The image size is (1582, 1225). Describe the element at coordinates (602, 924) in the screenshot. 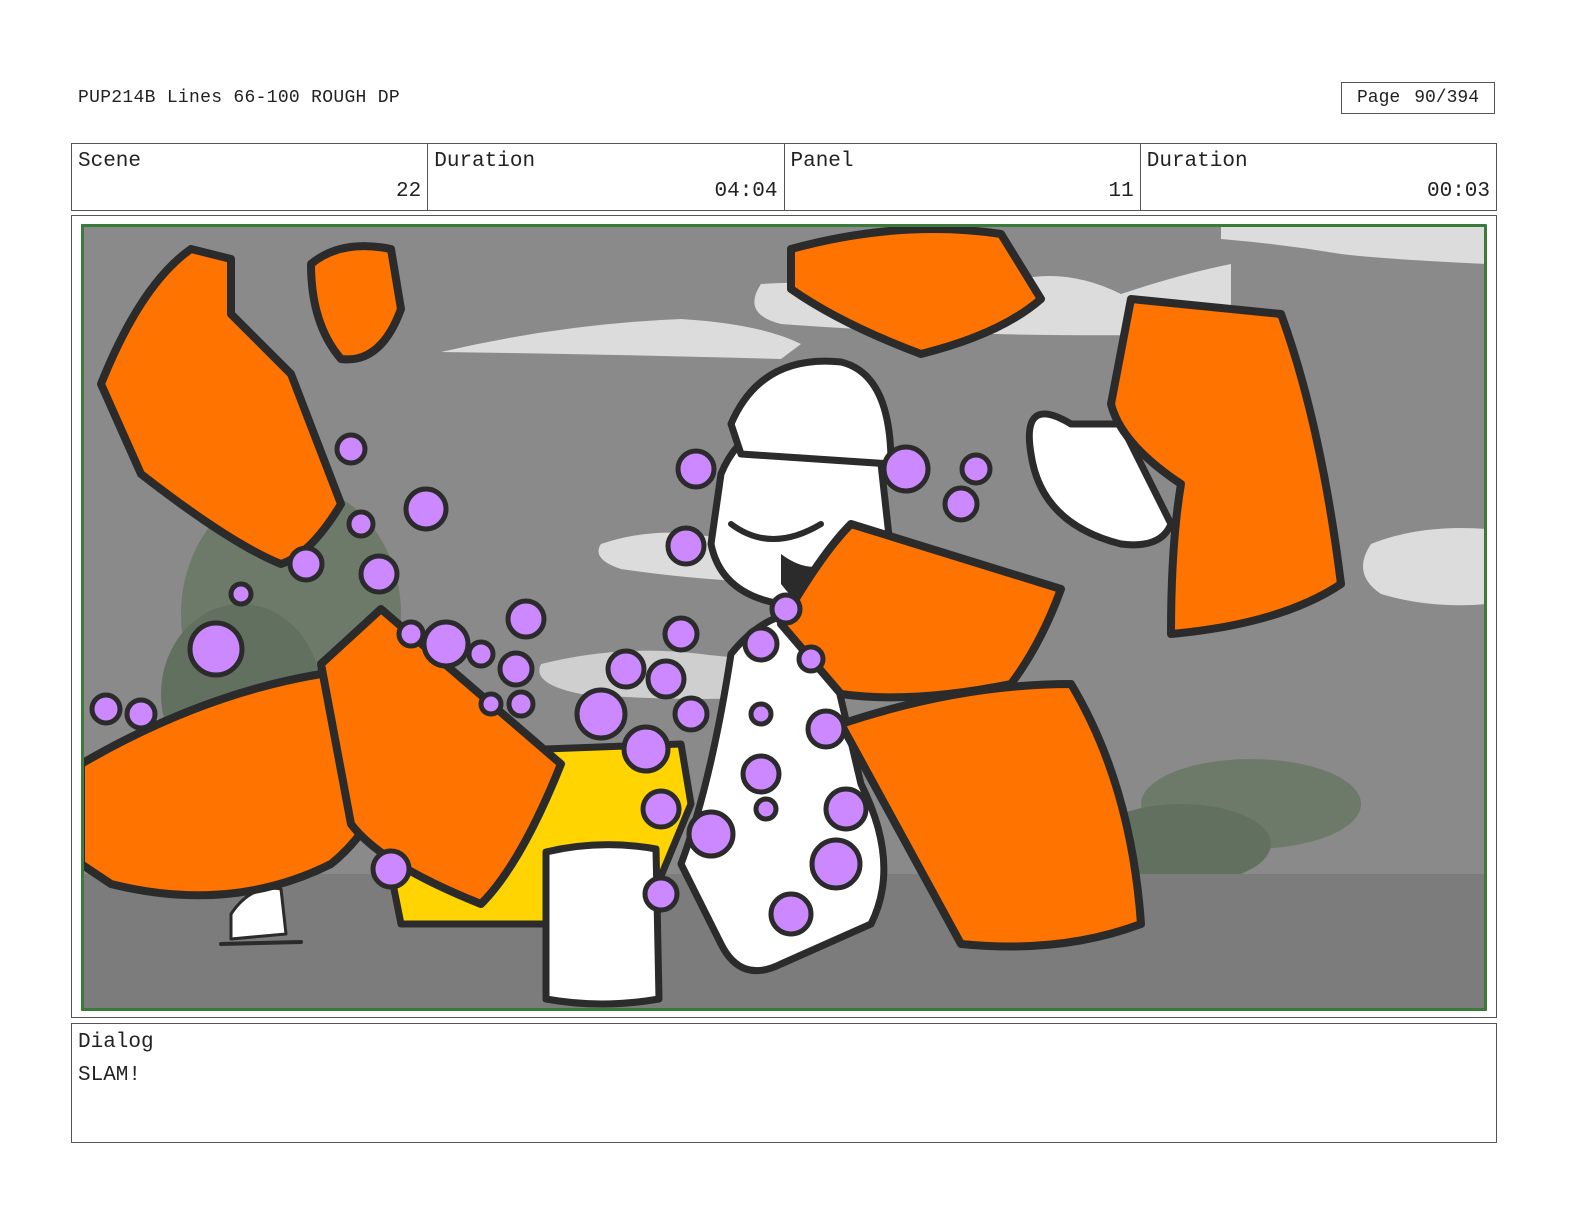

I see `white-bucket` at that location.